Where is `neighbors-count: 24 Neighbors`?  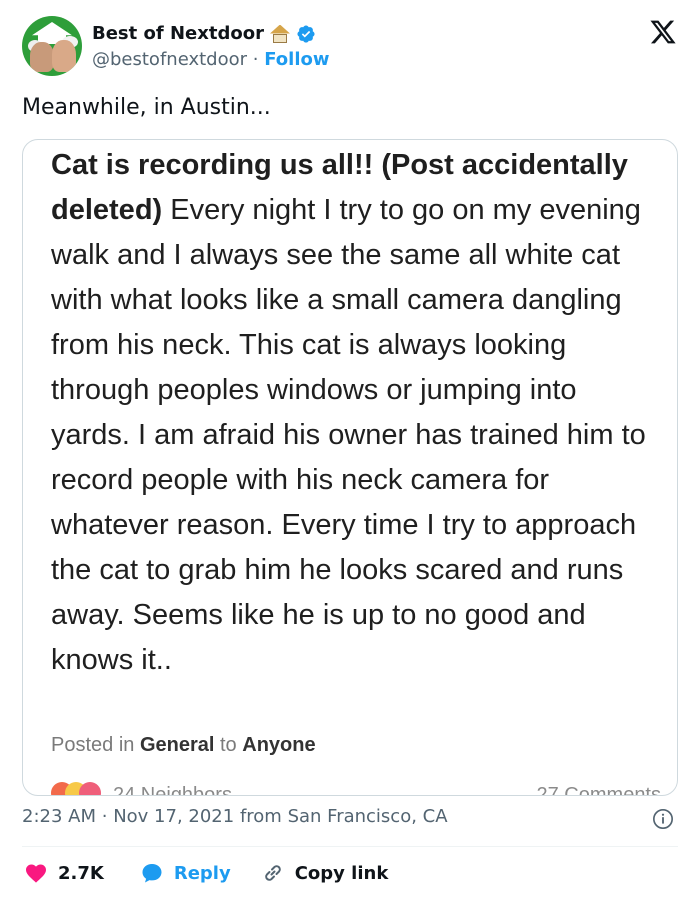 neighbors-count: 24 Neighbors is located at coordinates (172, 790).